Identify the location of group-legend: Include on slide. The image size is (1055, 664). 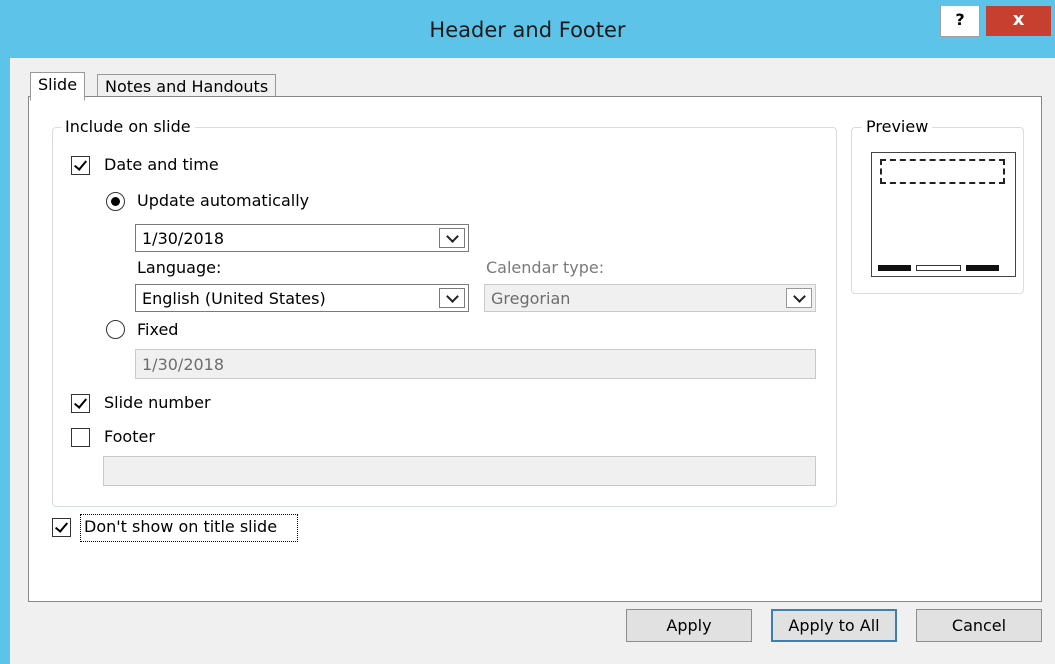
(128, 126).